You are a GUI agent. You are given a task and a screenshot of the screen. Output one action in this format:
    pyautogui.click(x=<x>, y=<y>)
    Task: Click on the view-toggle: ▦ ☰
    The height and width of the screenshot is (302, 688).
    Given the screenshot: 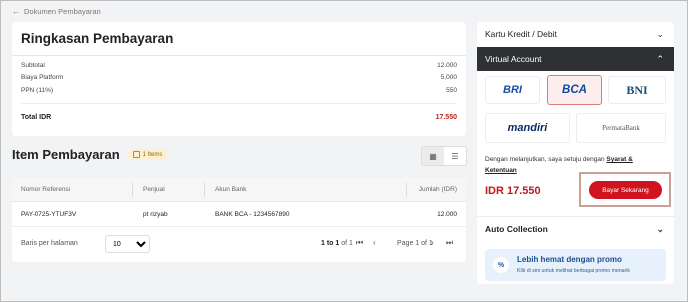 What is the action you would take?
    pyautogui.click(x=444, y=156)
    